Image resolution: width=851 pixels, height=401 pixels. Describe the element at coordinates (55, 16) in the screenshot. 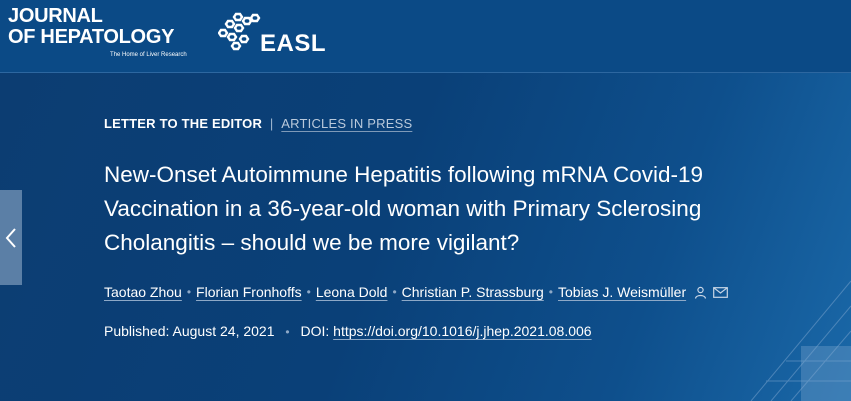

I see `journal-name-line1: JOURNAL` at that location.